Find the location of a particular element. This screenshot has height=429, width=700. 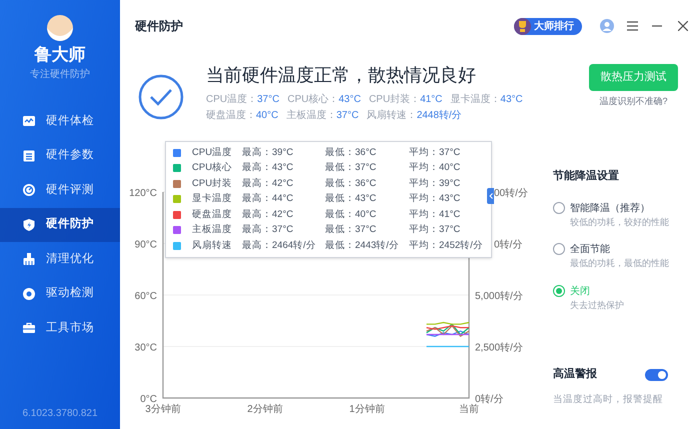

legend-text: 平均：43°C is located at coordinates (434, 199).